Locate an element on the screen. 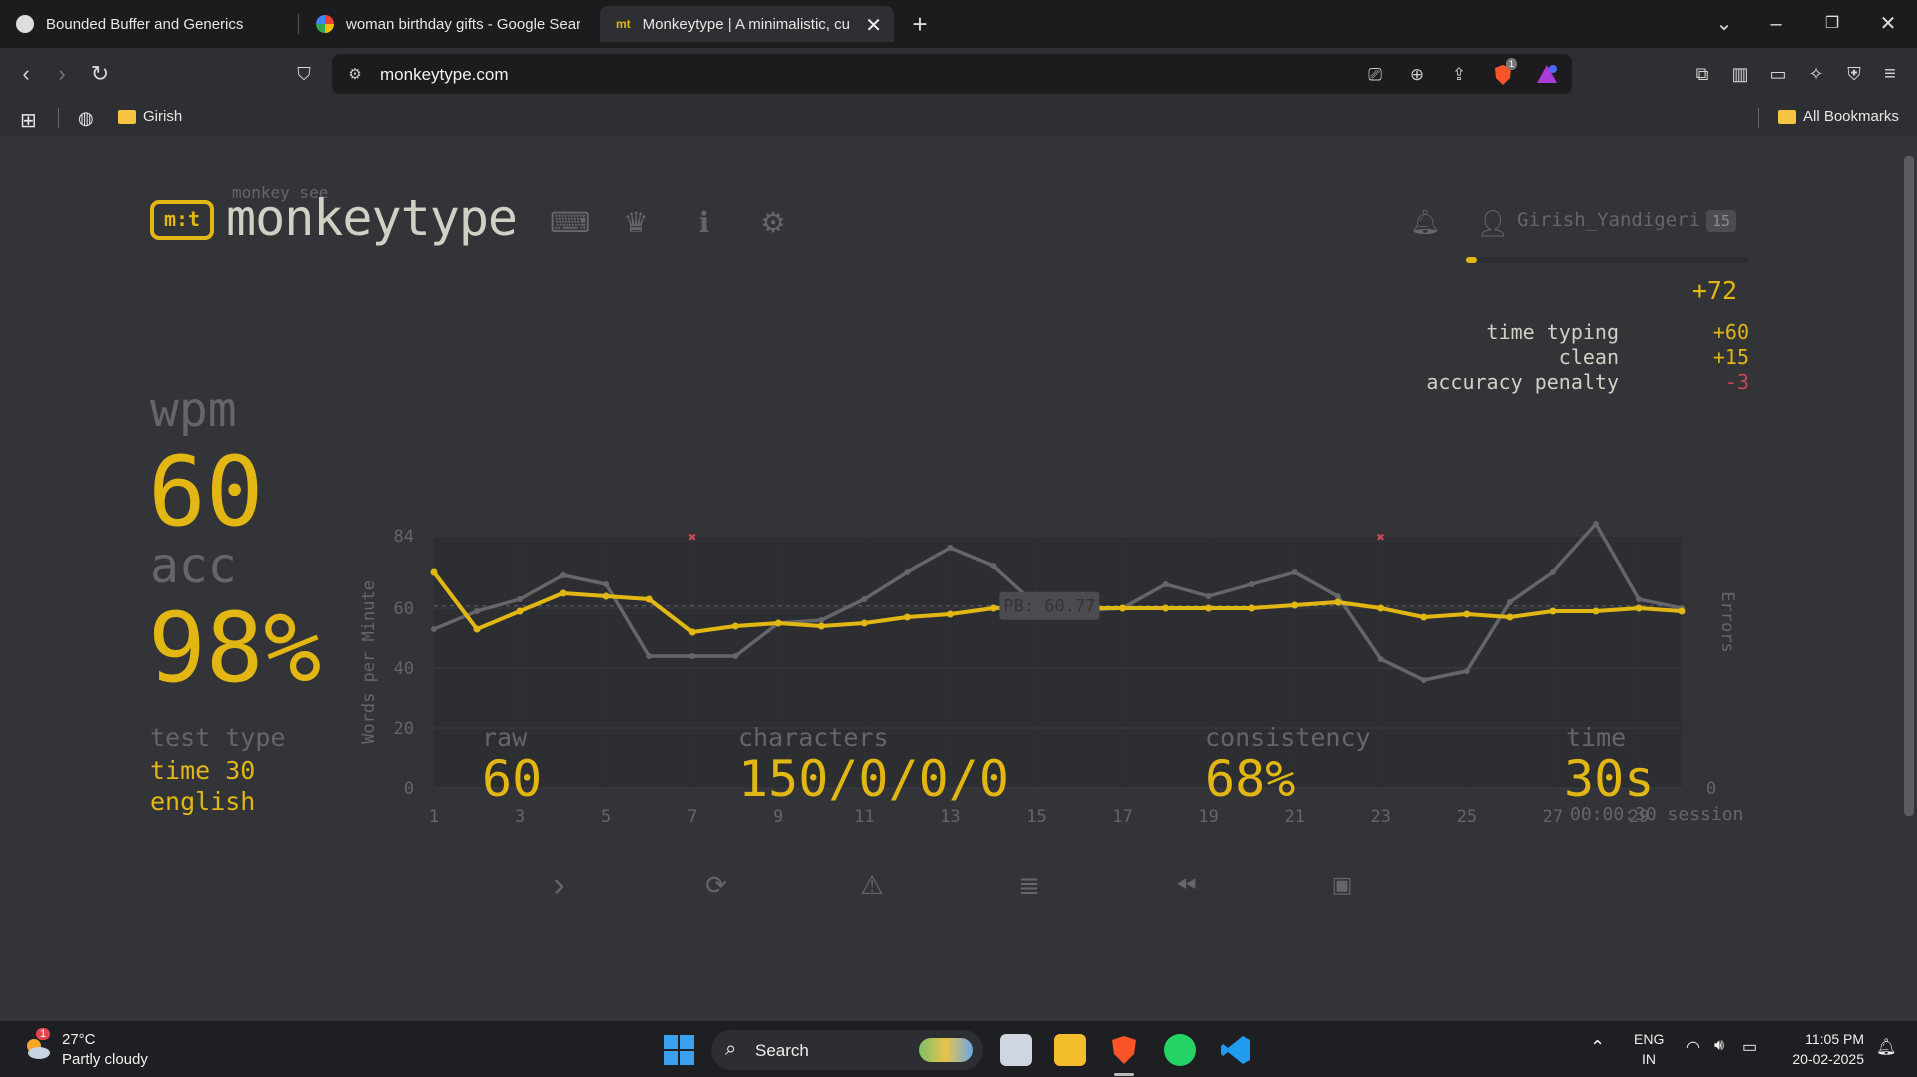  globe-icon: ◍ is located at coordinates (86, 118).